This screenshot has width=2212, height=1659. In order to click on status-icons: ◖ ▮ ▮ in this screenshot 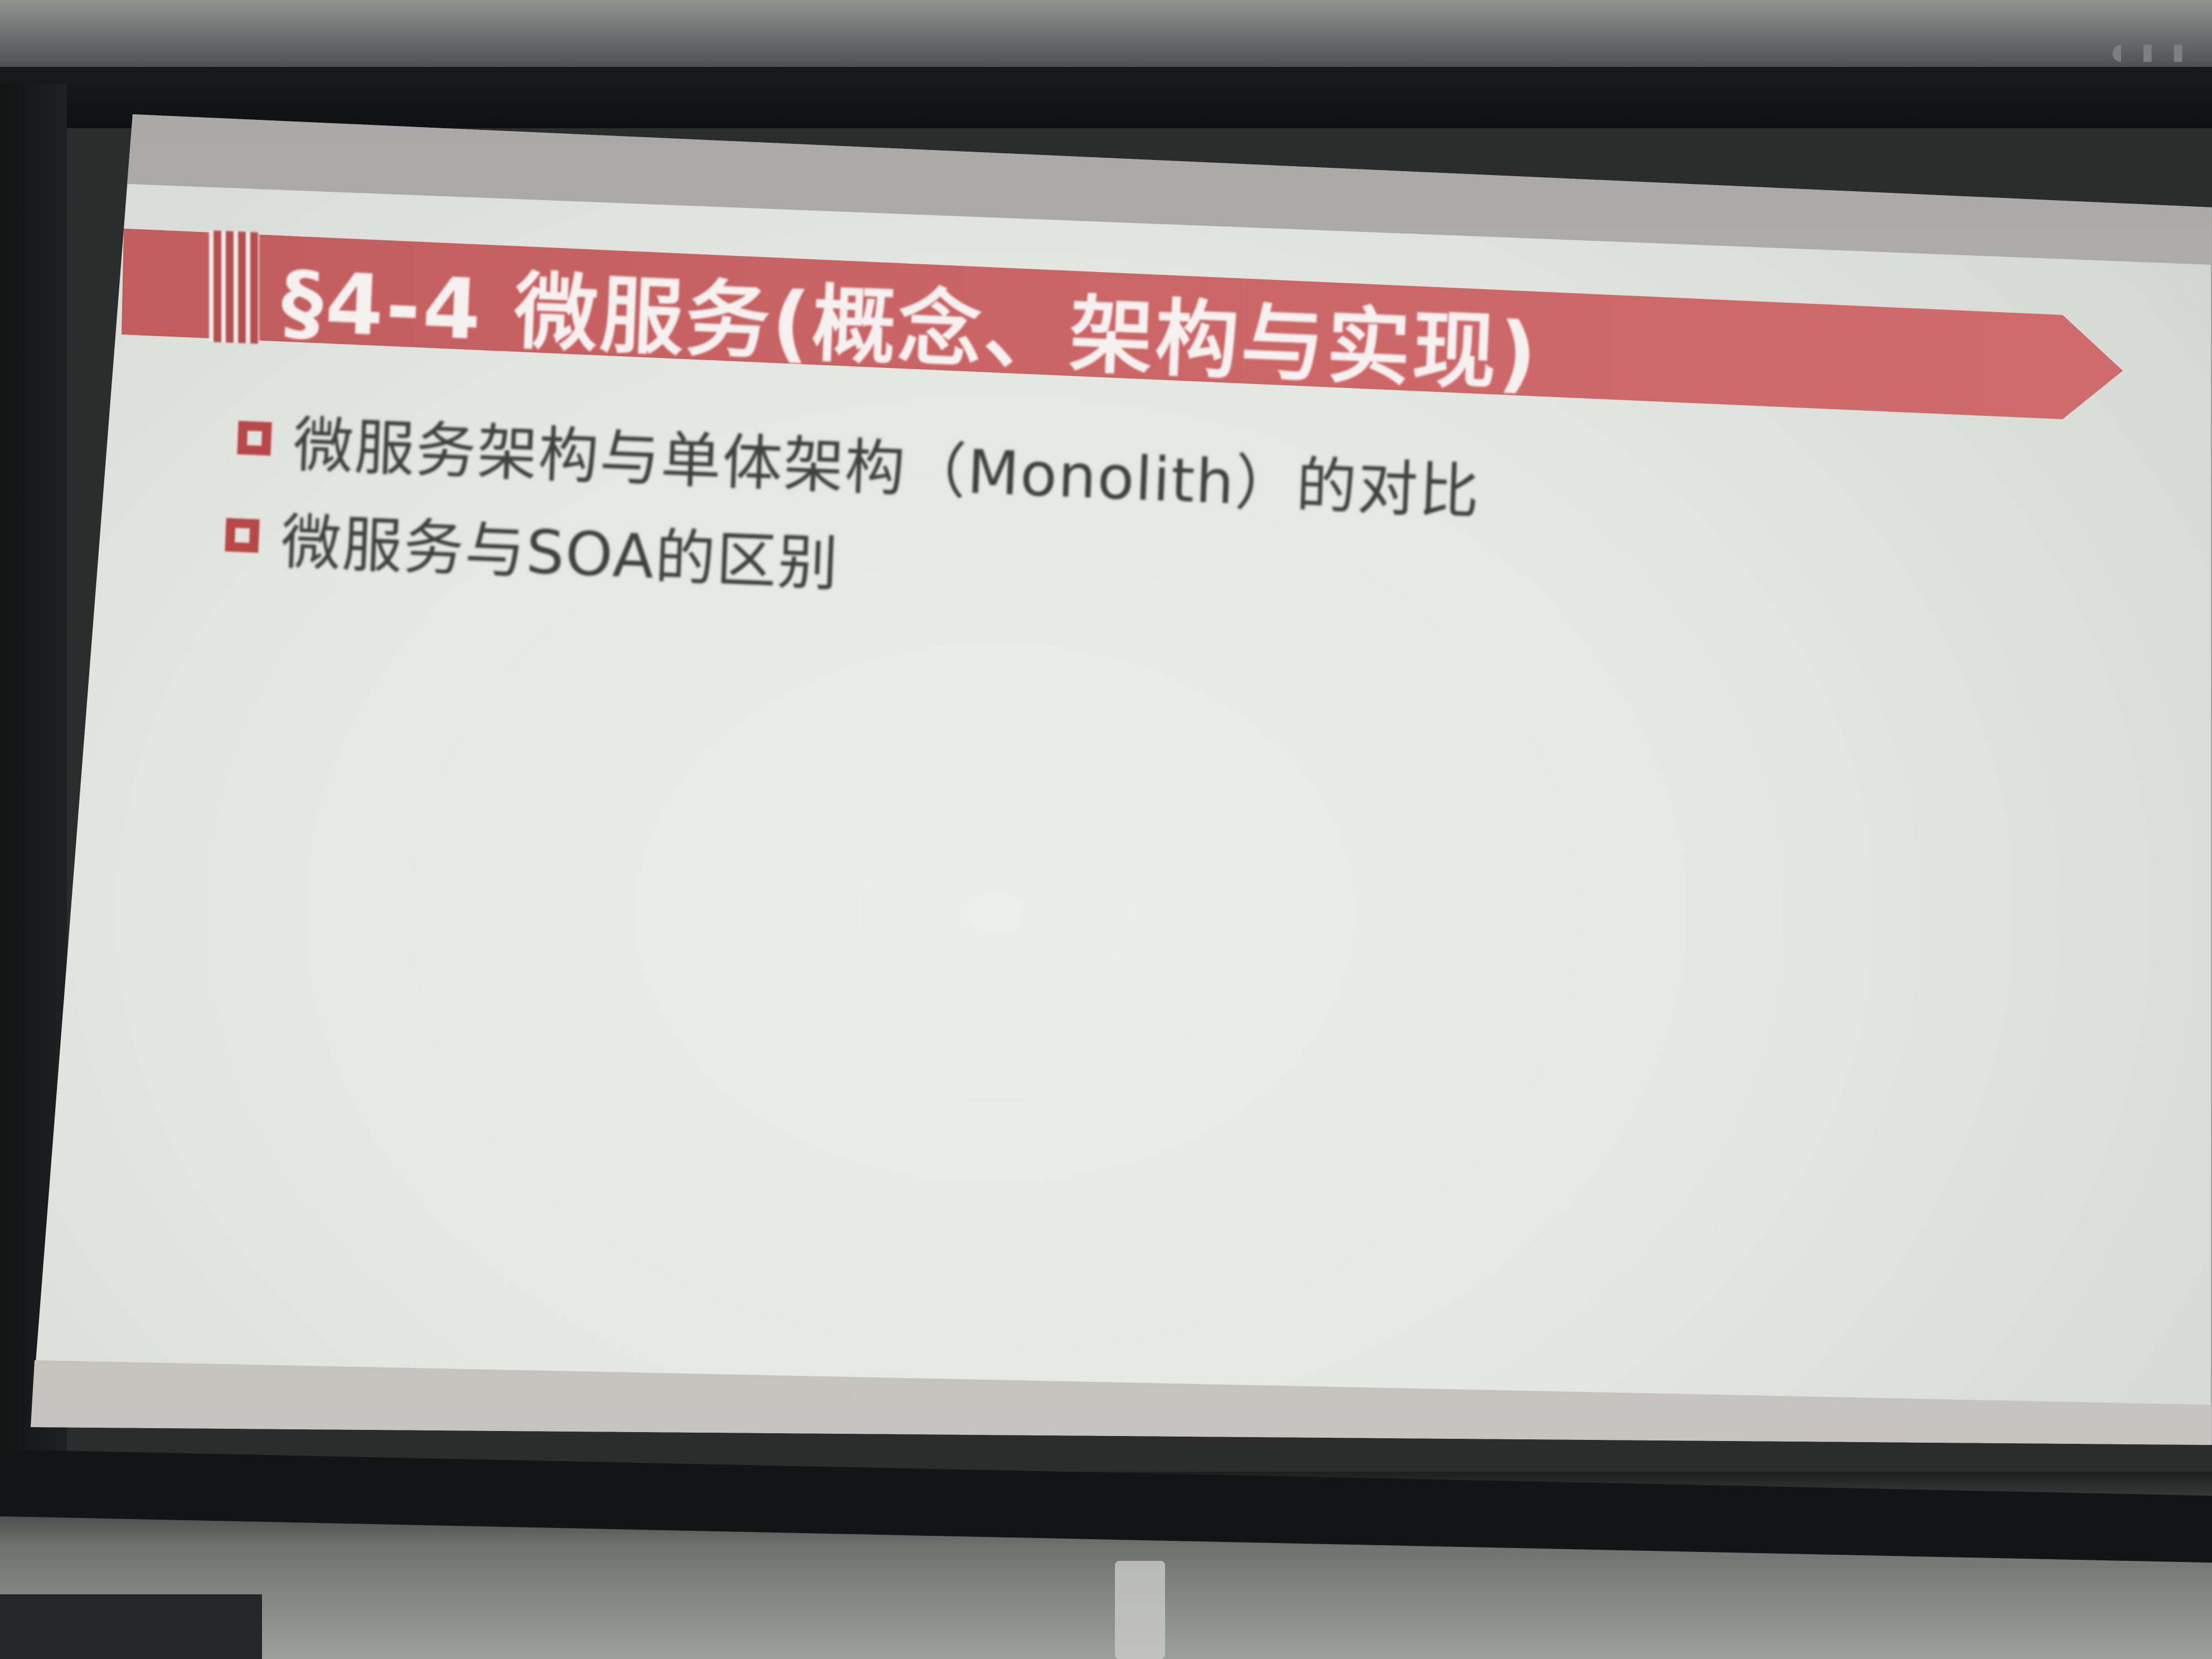, I will do `click(2150, 52)`.